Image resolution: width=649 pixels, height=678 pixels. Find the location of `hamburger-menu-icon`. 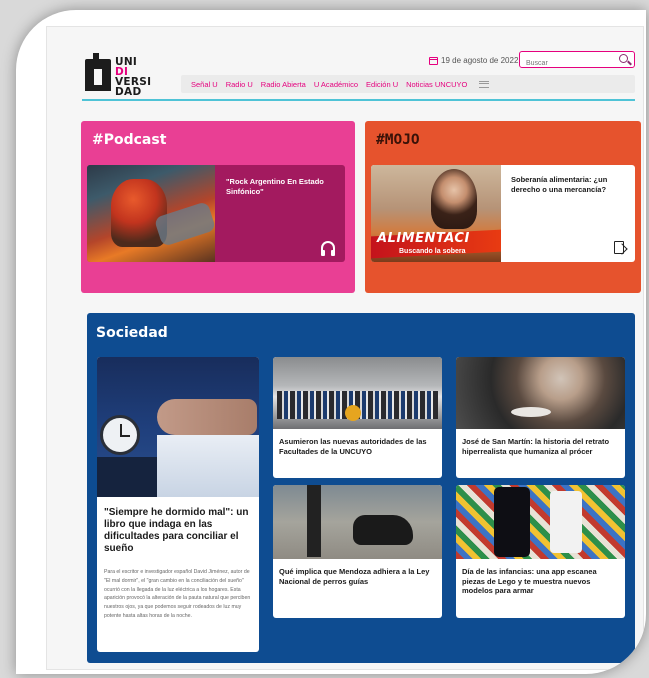

hamburger-menu-icon is located at coordinates (484, 84).